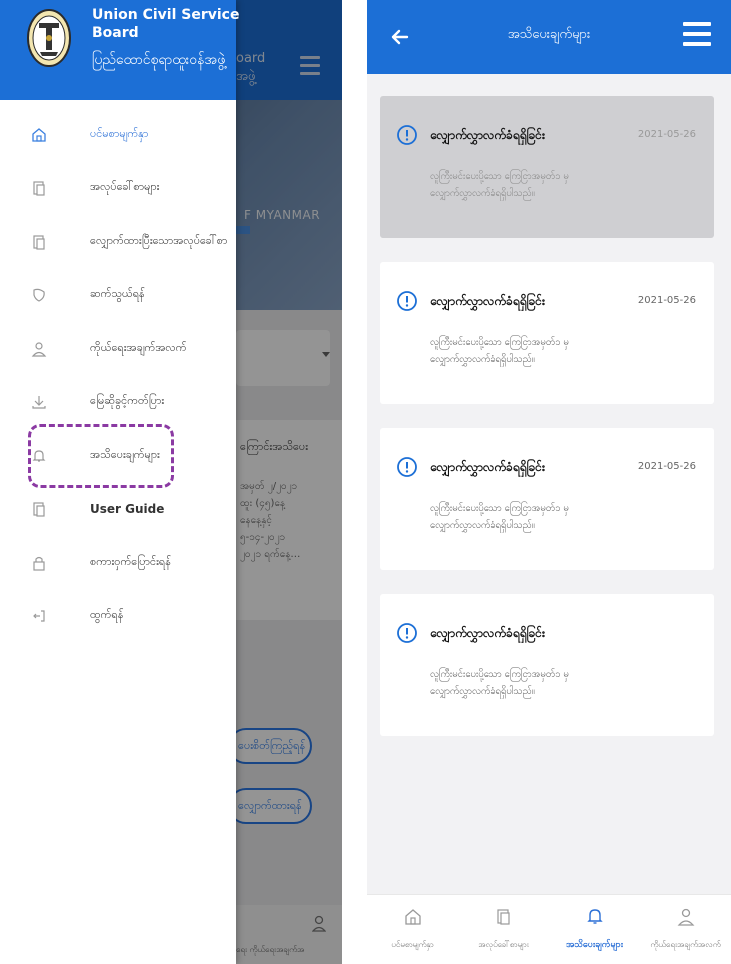 This screenshot has width=731, height=964. Describe the element at coordinates (39, 402) in the screenshot. I see `download-icon` at that location.